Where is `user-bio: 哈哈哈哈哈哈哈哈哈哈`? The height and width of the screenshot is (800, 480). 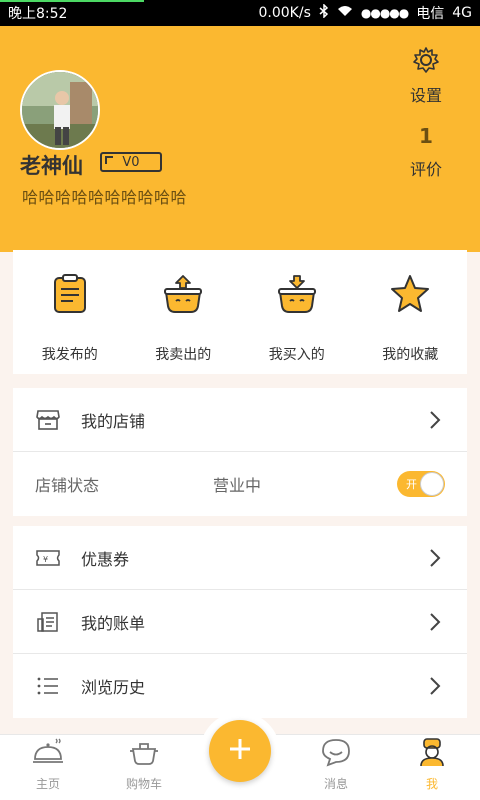 user-bio: 哈哈哈哈哈哈哈哈哈哈 is located at coordinates (105, 197).